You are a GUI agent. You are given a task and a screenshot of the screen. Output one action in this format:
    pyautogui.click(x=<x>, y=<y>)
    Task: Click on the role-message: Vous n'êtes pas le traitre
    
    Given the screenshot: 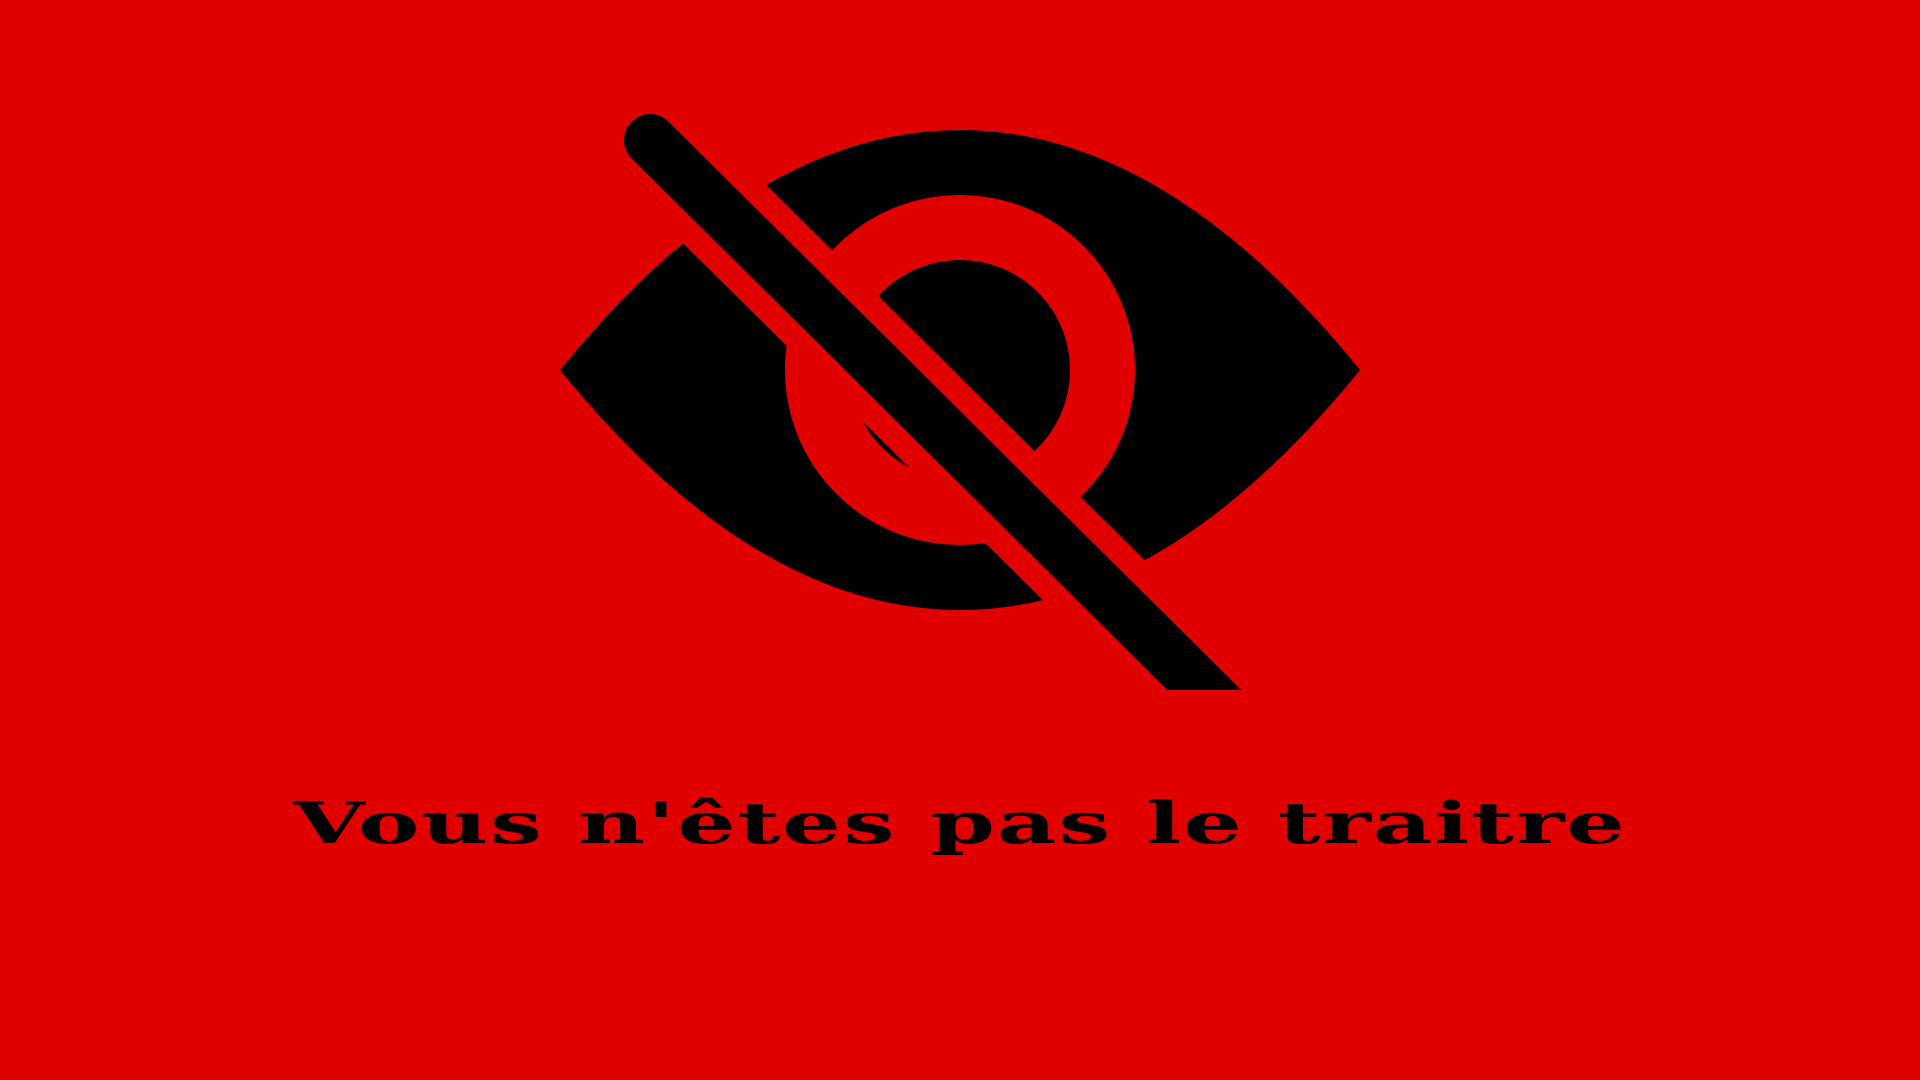 What is the action you would take?
    pyautogui.click(x=960, y=823)
    